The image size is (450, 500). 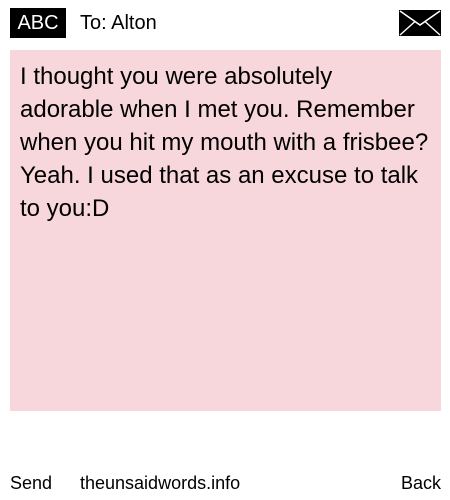 I want to click on site-link: theunsaidwords.info, so click(x=160, y=483).